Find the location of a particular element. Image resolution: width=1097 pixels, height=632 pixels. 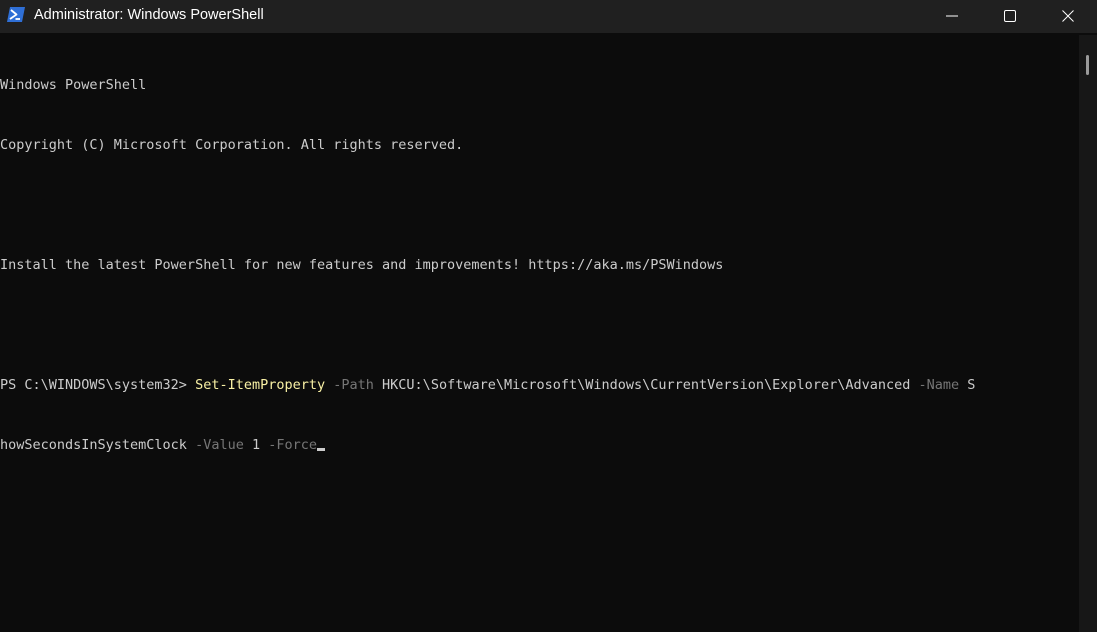

name-value-start: S is located at coordinates (971, 385).